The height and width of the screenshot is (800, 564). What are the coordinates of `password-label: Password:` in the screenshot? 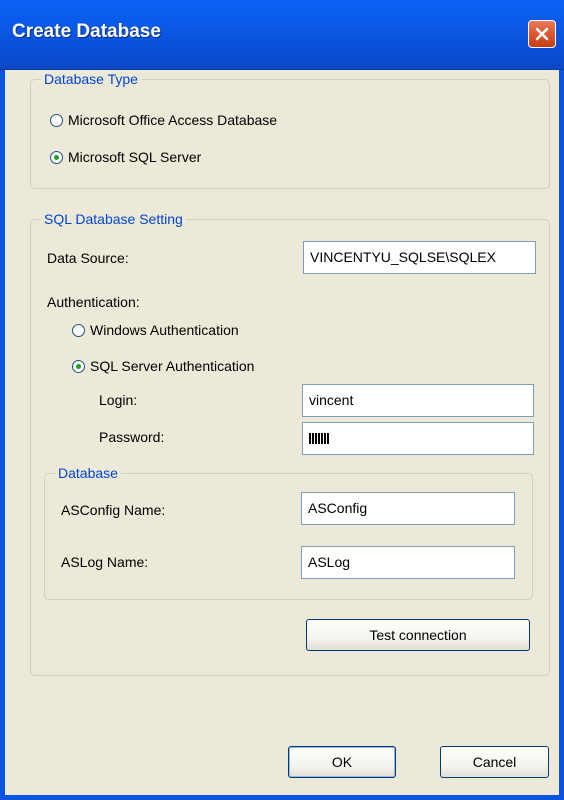 It's located at (132, 437).